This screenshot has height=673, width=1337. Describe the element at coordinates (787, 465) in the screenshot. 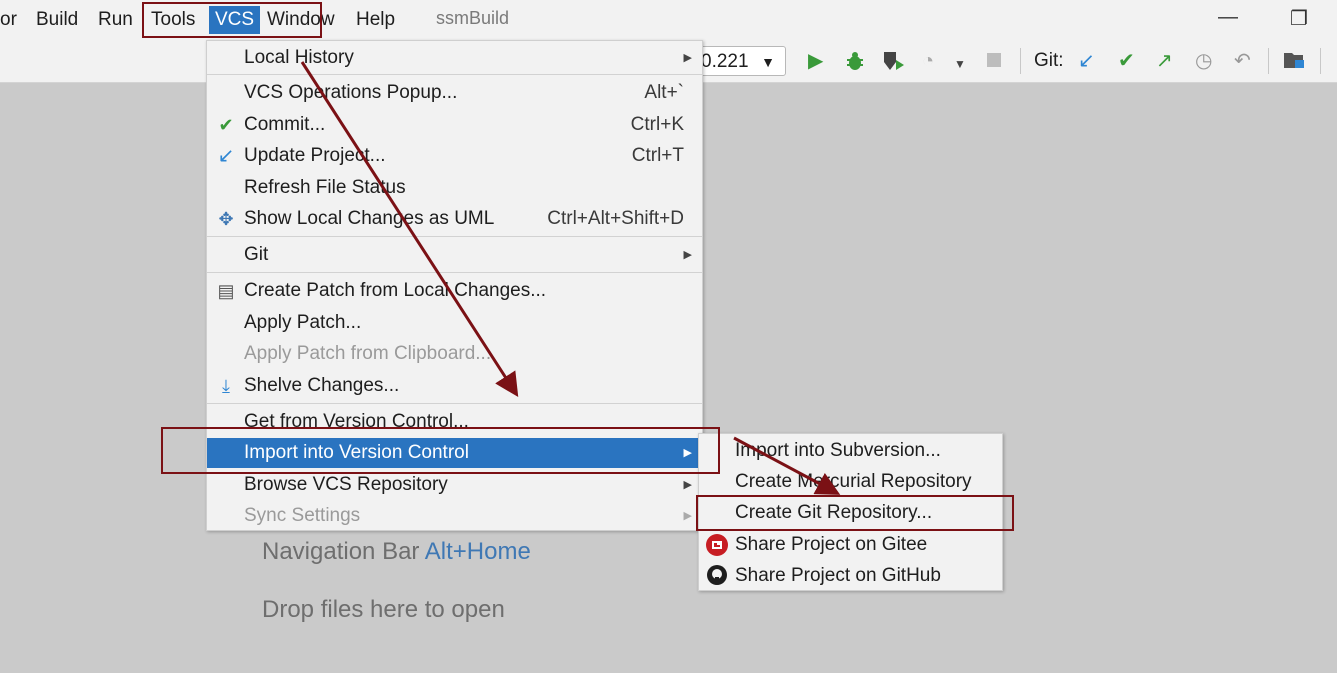

I see `arrow-import-to-create-git` at that location.